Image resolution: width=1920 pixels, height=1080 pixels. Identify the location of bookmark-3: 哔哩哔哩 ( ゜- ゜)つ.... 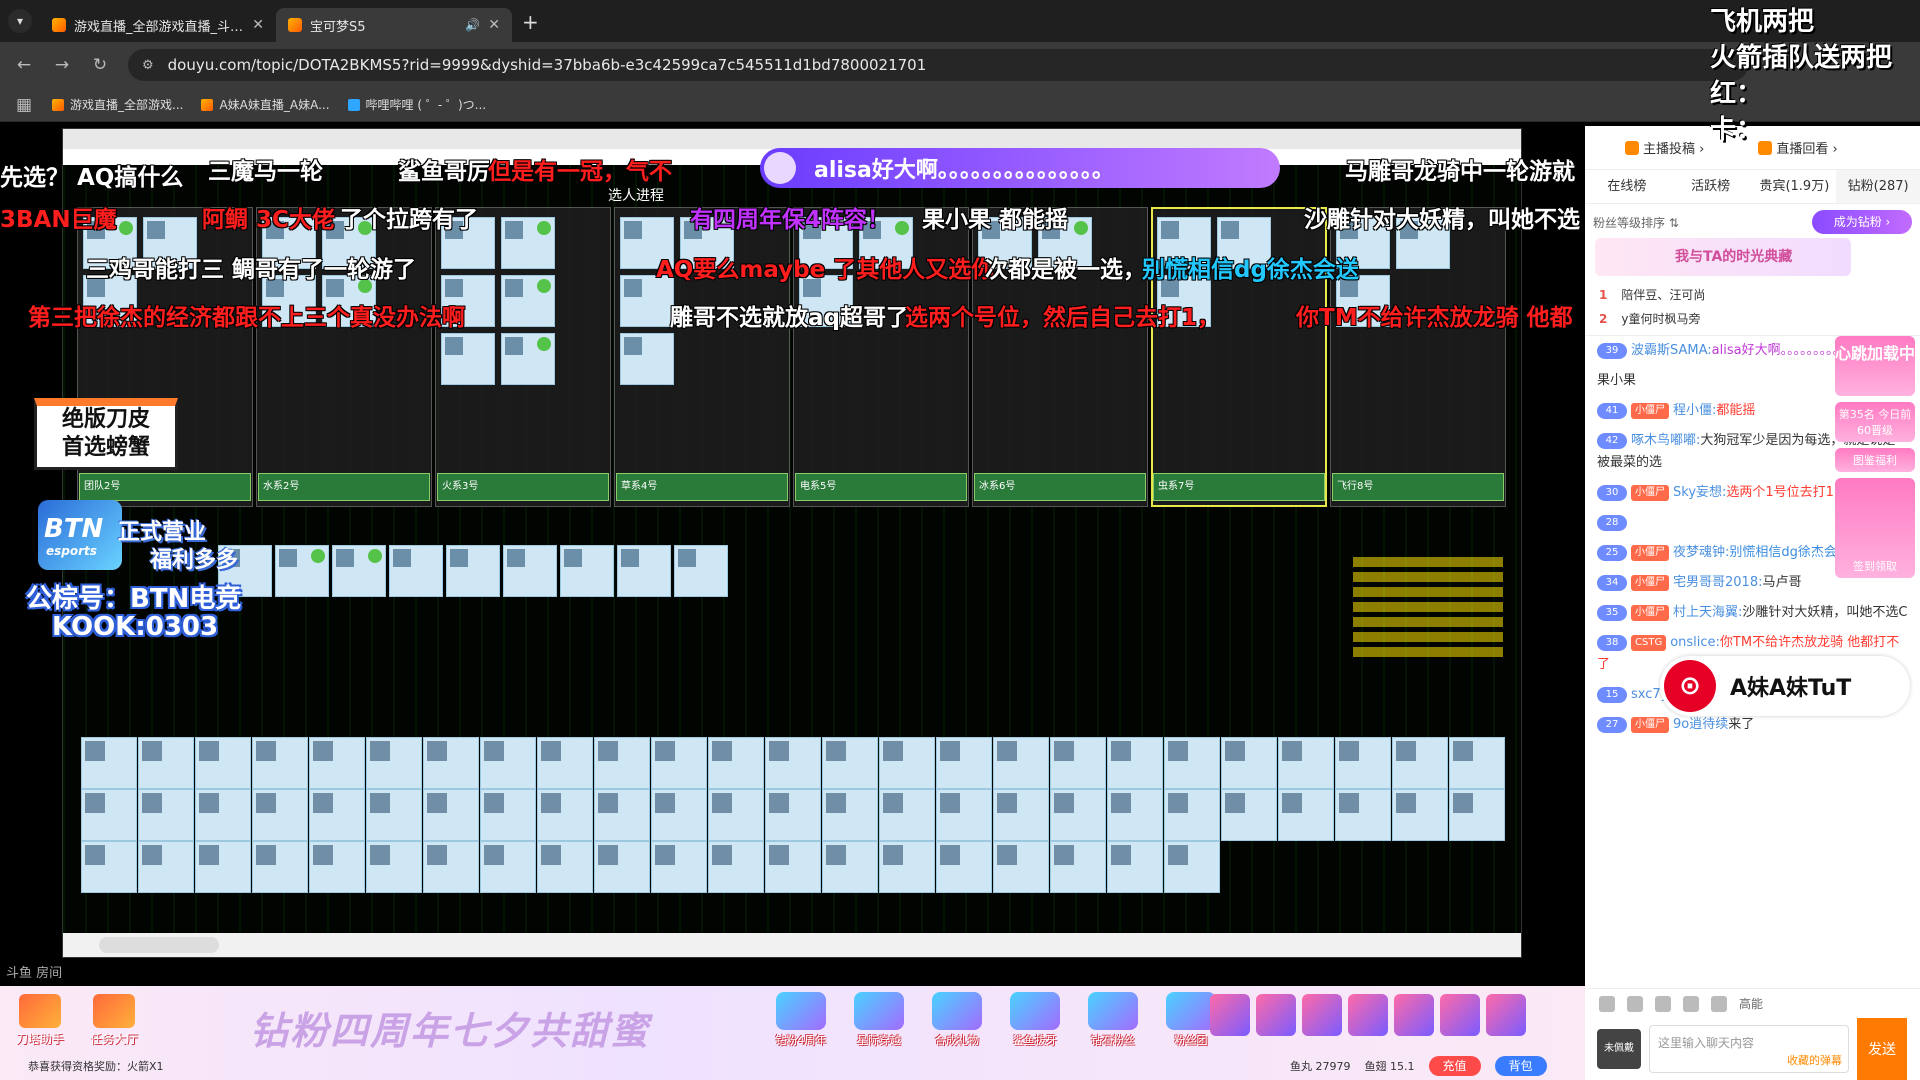
(416, 104).